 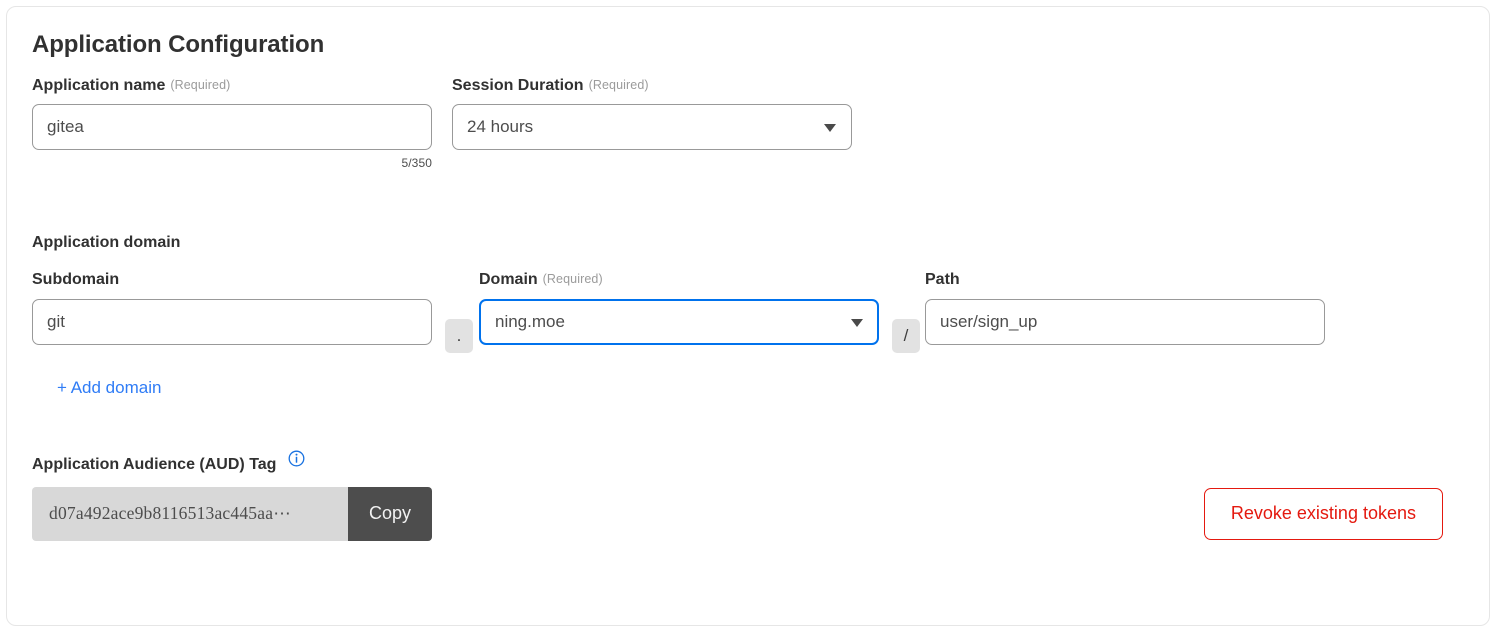 What do you see at coordinates (416, 162) in the screenshot?
I see `application-name-counter: 5/350` at bounding box center [416, 162].